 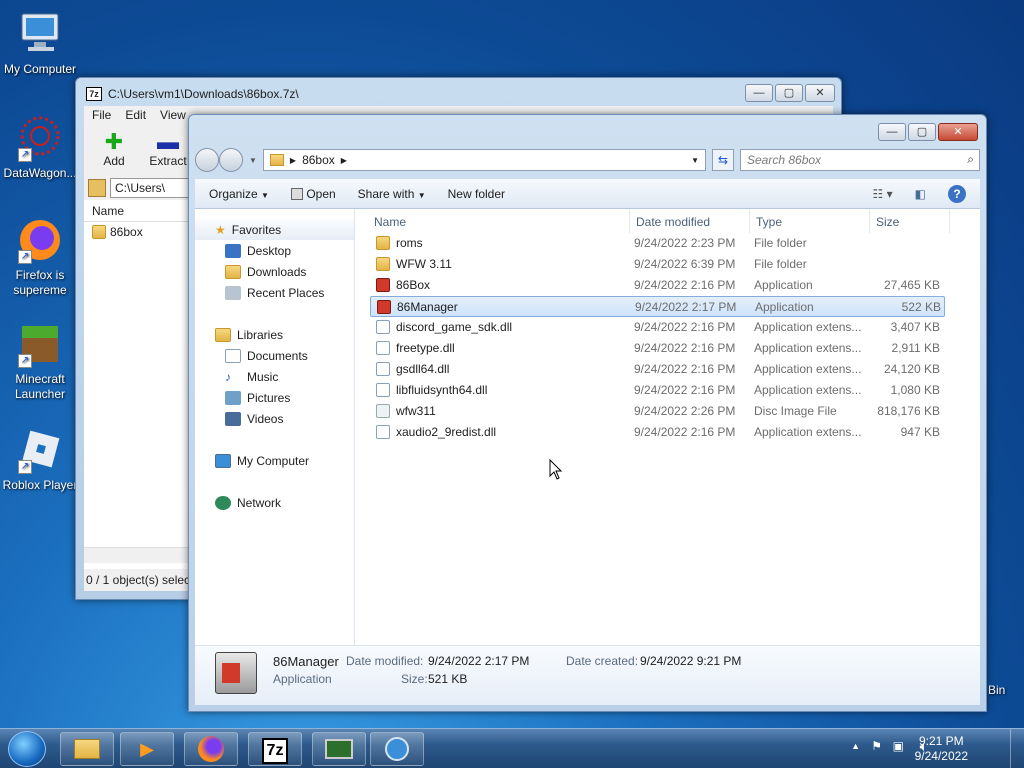 What do you see at coordinates (265, 195) in the screenshot?
I see `chevron-down-icon: ▼` at bounding box center [265, 195].